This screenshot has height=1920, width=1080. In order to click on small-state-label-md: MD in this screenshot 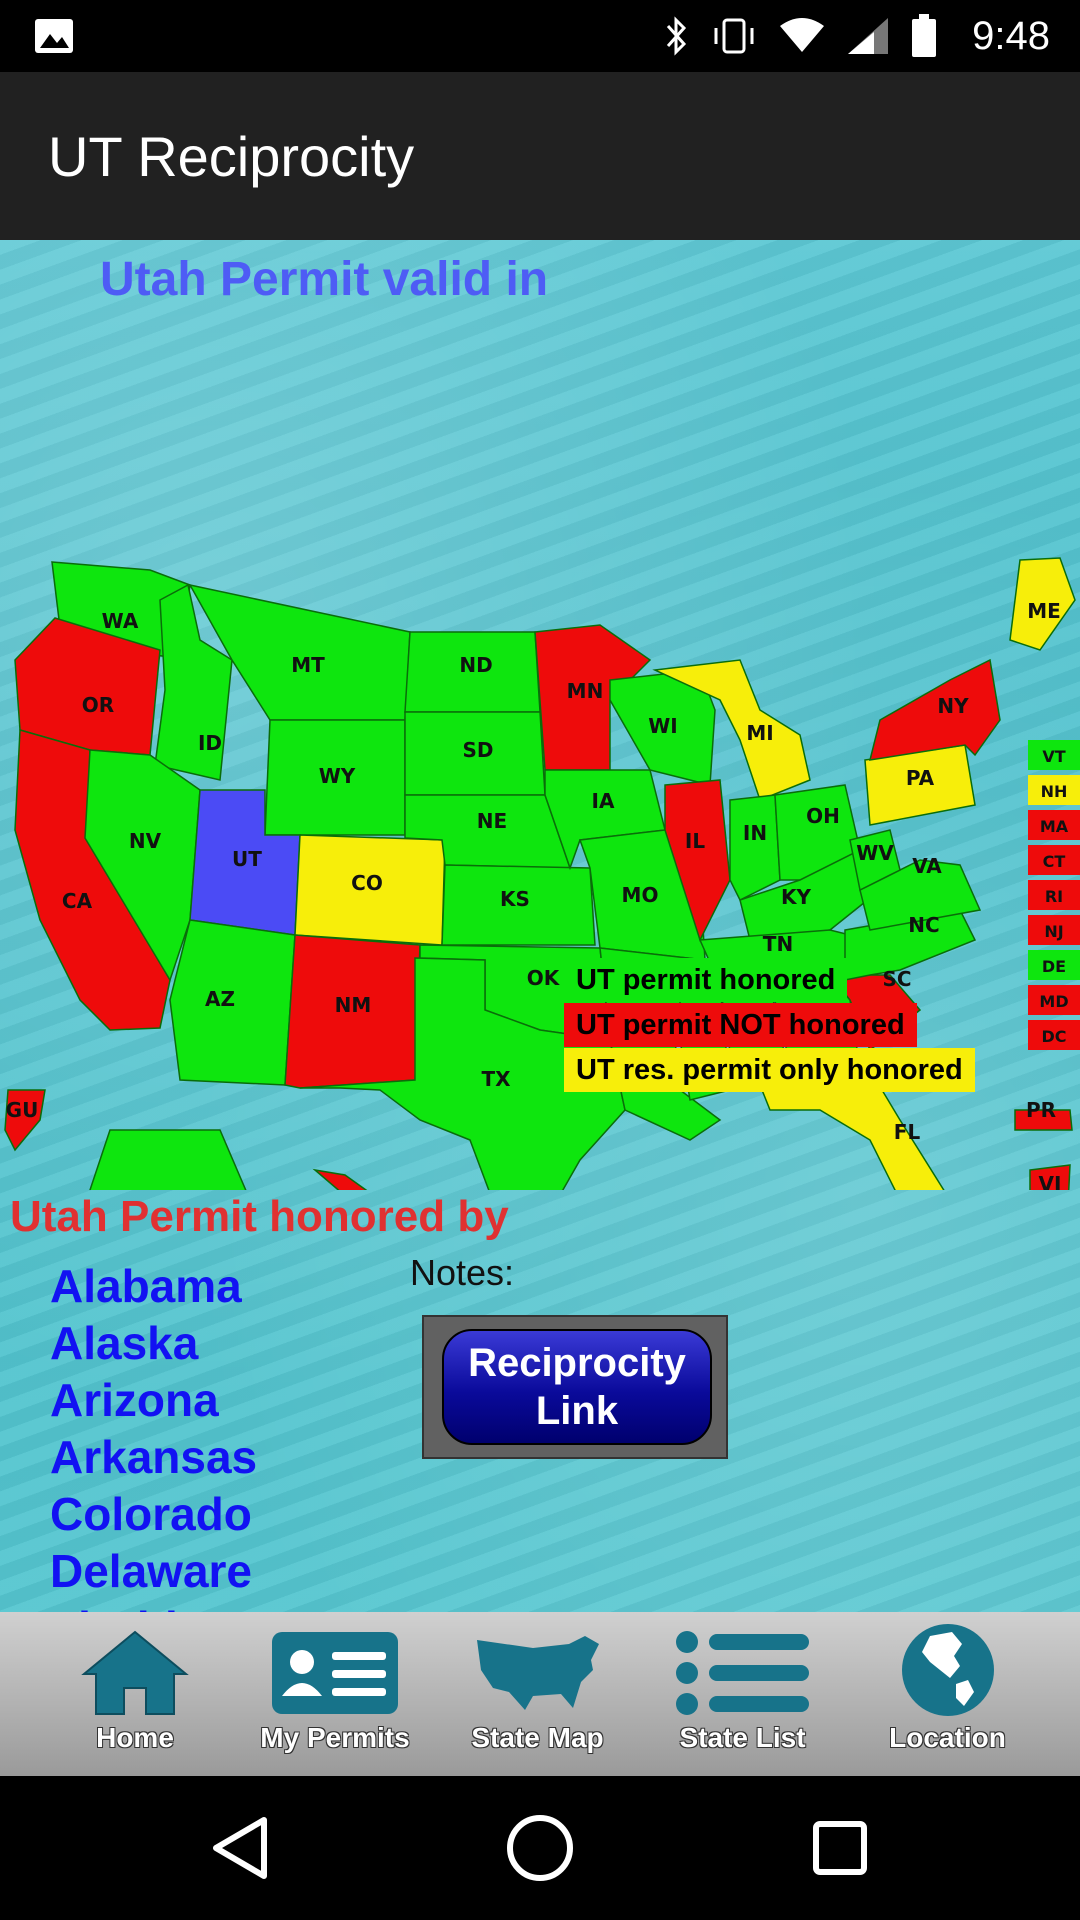, I will do `click(1053, 1001)`.